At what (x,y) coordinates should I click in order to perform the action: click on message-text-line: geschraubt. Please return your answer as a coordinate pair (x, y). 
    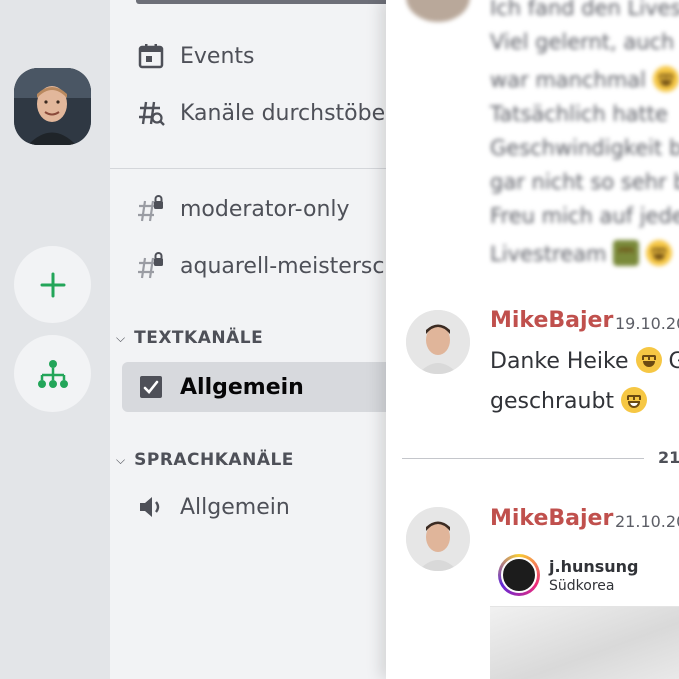
    Looking at the image, I should click on (552, 401).